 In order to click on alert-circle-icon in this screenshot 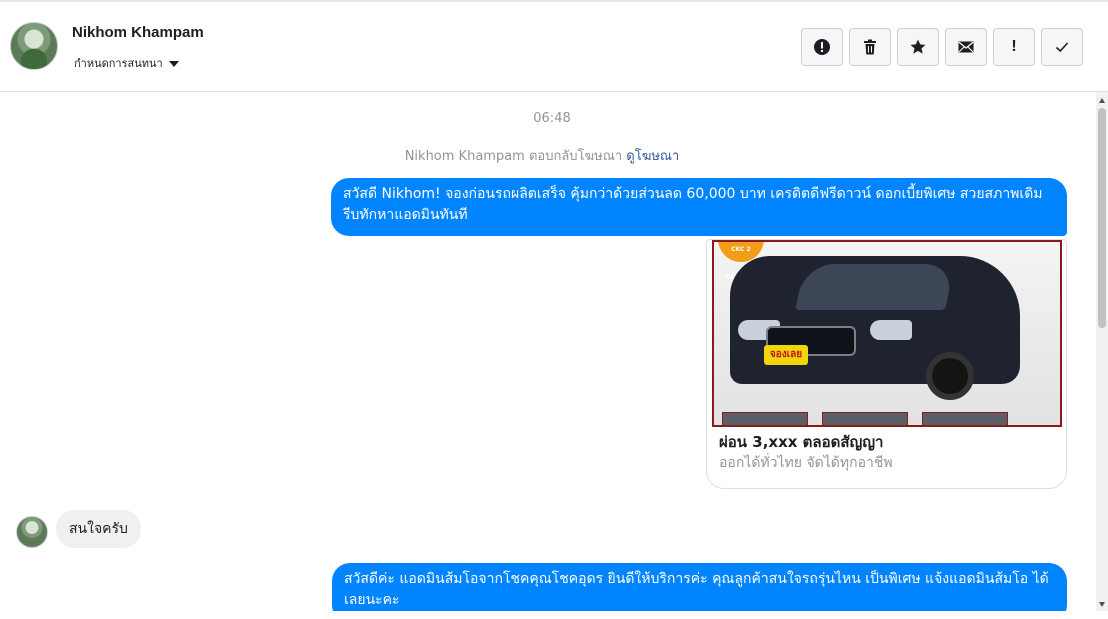, I will do `click(822, 47)`.